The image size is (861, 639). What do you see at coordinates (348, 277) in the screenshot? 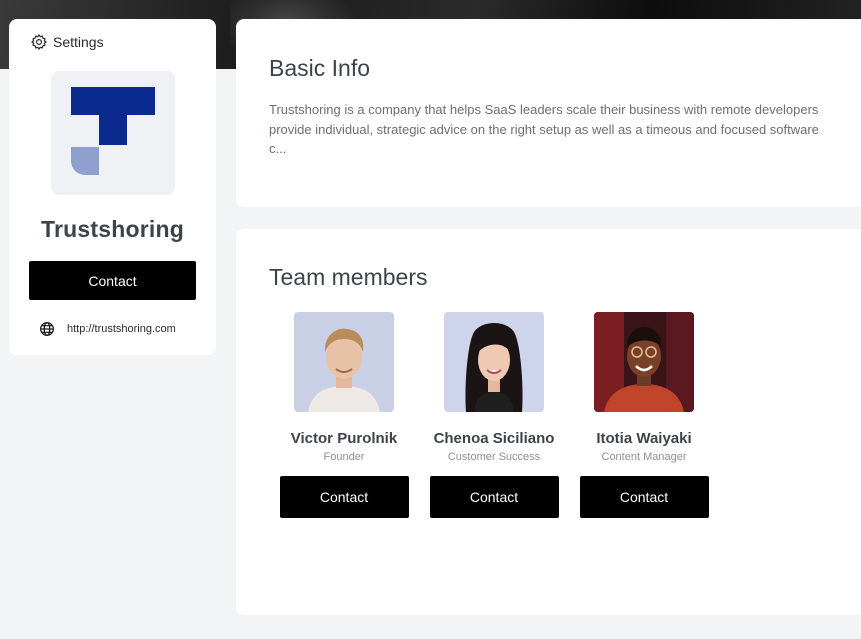
I see `team-members-title: Team members` at bounding box center [348, 277].